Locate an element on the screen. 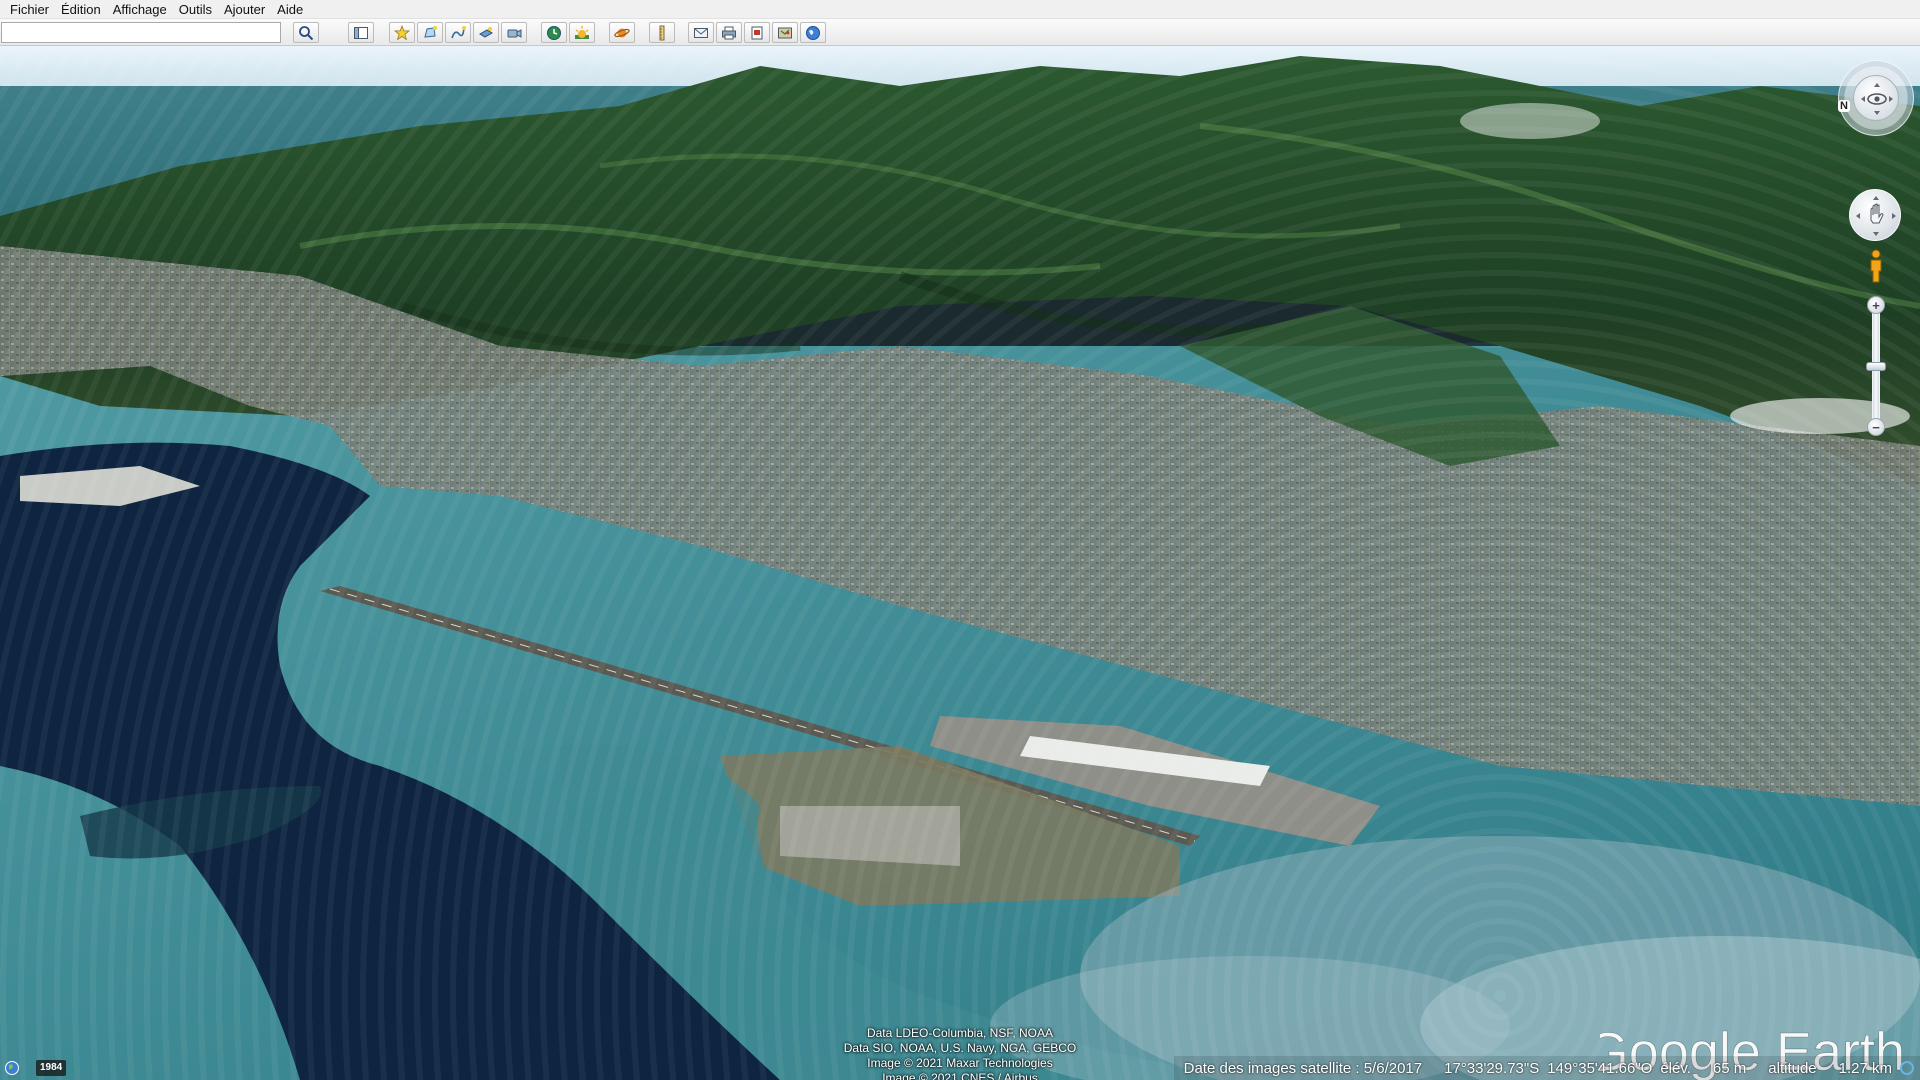 Image resolution: width=1920 pixels, height=1080 pixels. web-globe-button is located at coordinates (813, 32).